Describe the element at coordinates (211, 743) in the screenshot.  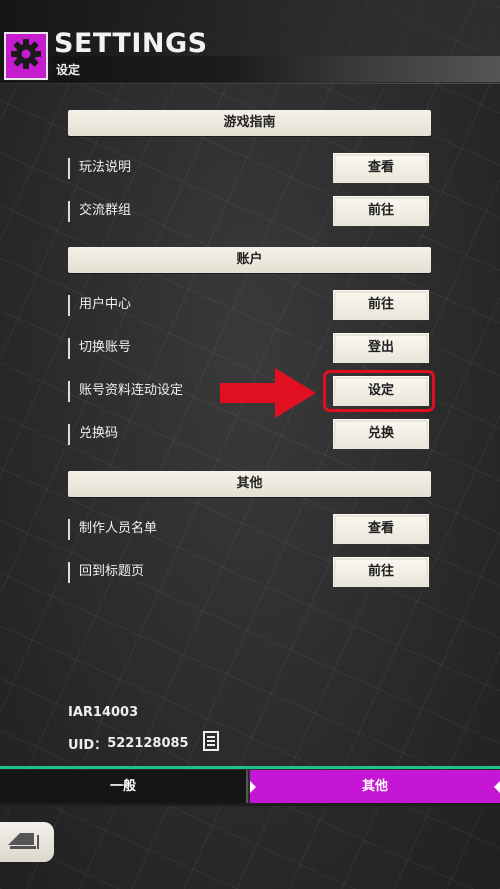
I see `copy-icon` at that location.